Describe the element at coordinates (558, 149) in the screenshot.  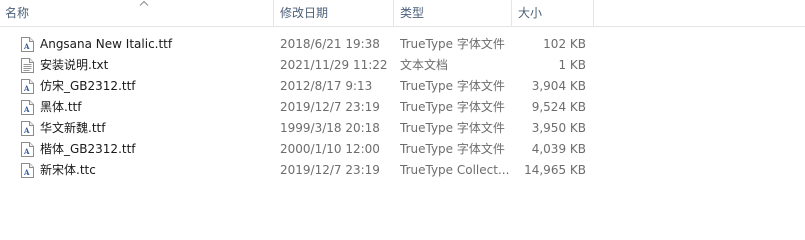
I see `file-size: 4,039 KB` at that location.